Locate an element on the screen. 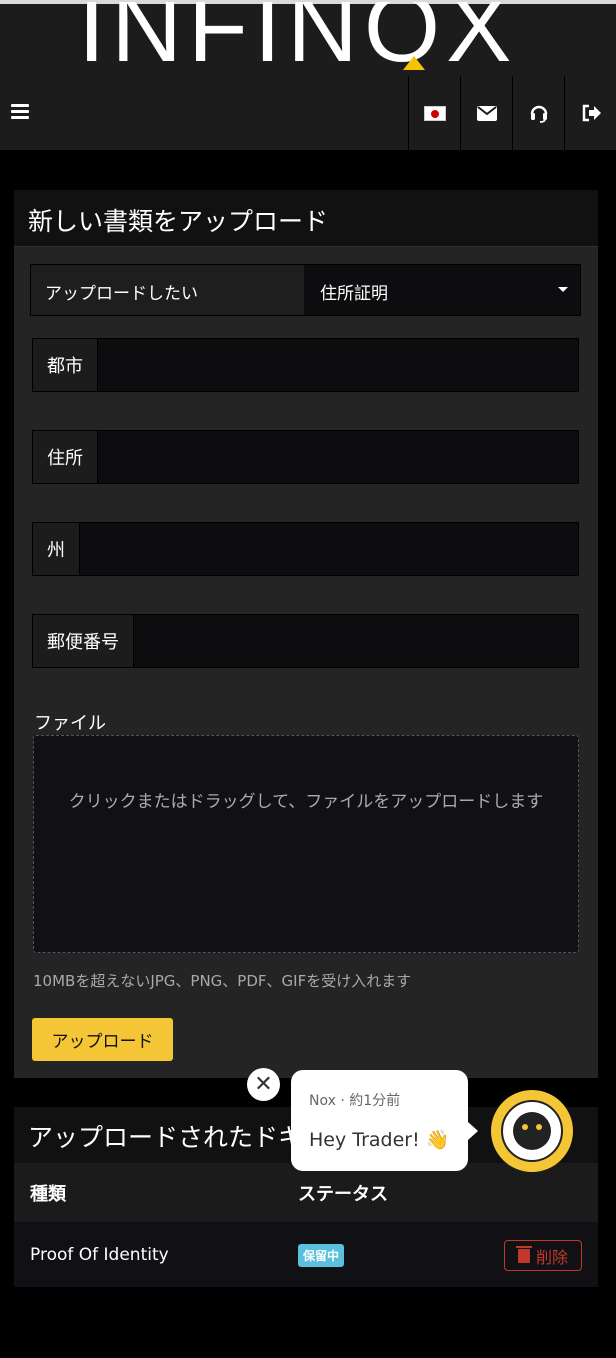  chat-meta: Nox · 約1分前 is located at coordinates (355, 1101).